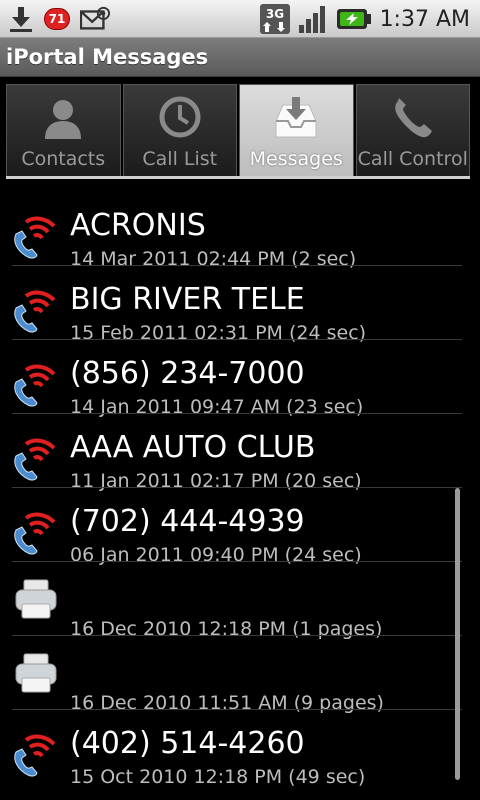 This screenshot has height=800, width=480. I want to click on notification-count: 71, so click(57, 19).